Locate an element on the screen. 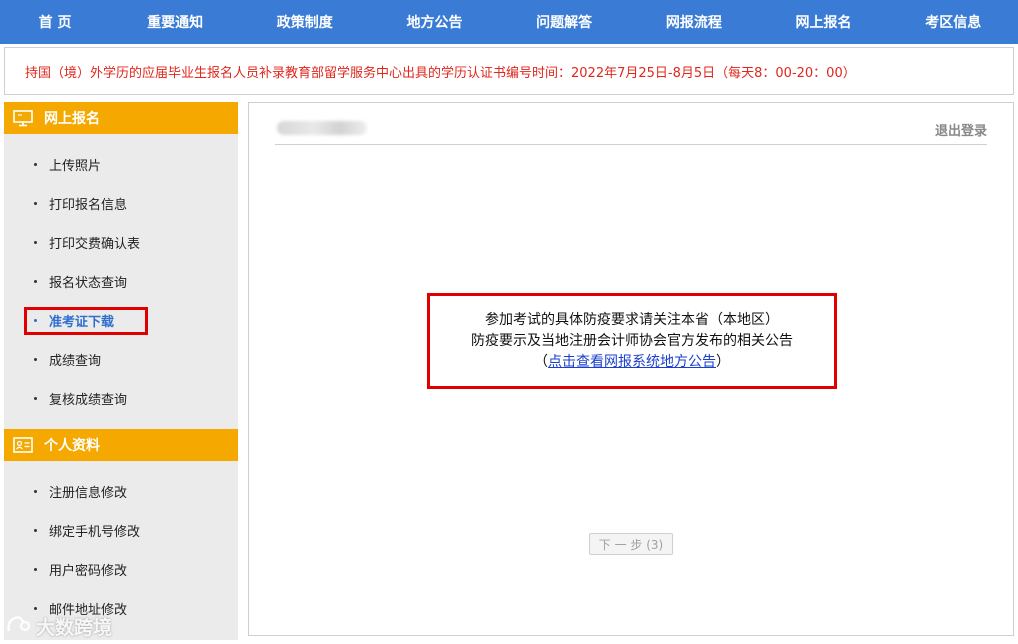 This screenshot has width=1018, height=644. nav-home: 首 页 is located at coordinates (55, 22).